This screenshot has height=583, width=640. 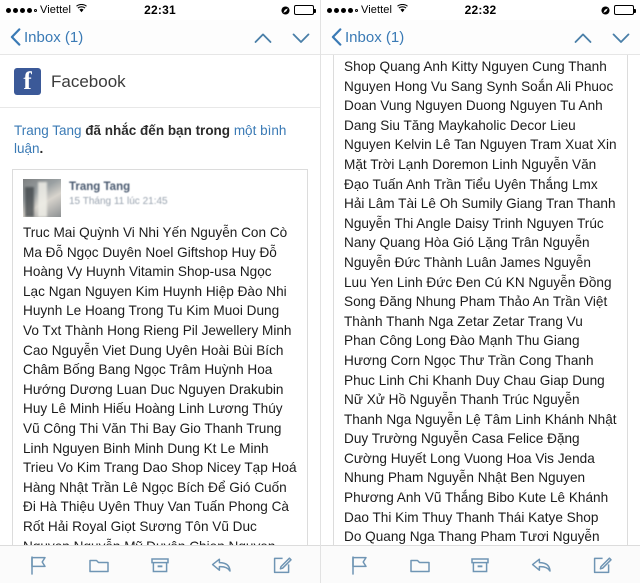 I want to click on status-bar-left: Viettel 22:31, so click(x=160, y=10).